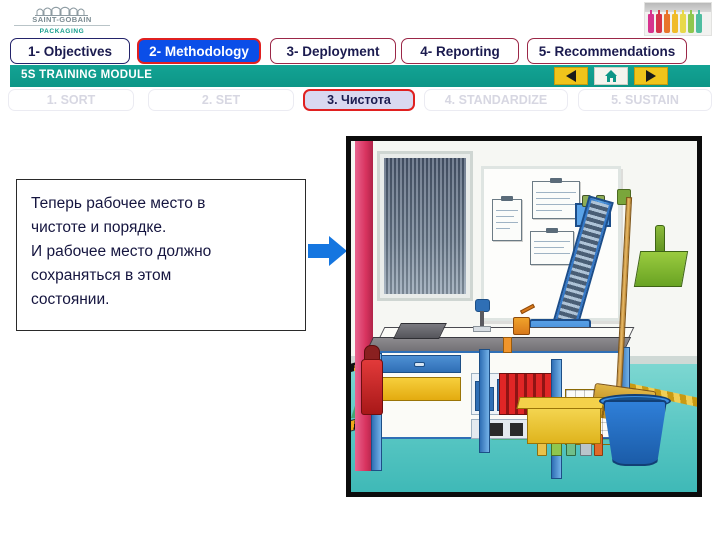 This screenshot has height=540, width=720. What do you see at coordinates (507, 345) in the screenshot?
I see `bench-small-container` at bounding box center [507, 345].